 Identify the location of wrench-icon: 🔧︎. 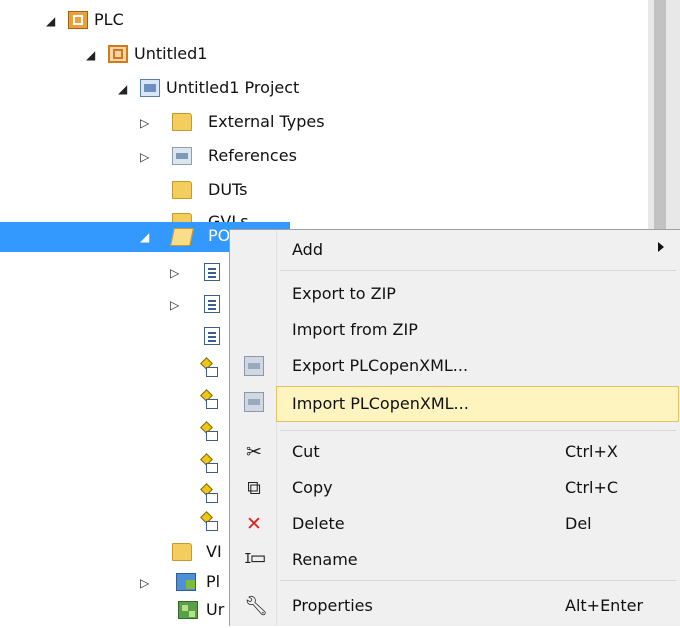
(256, 606).